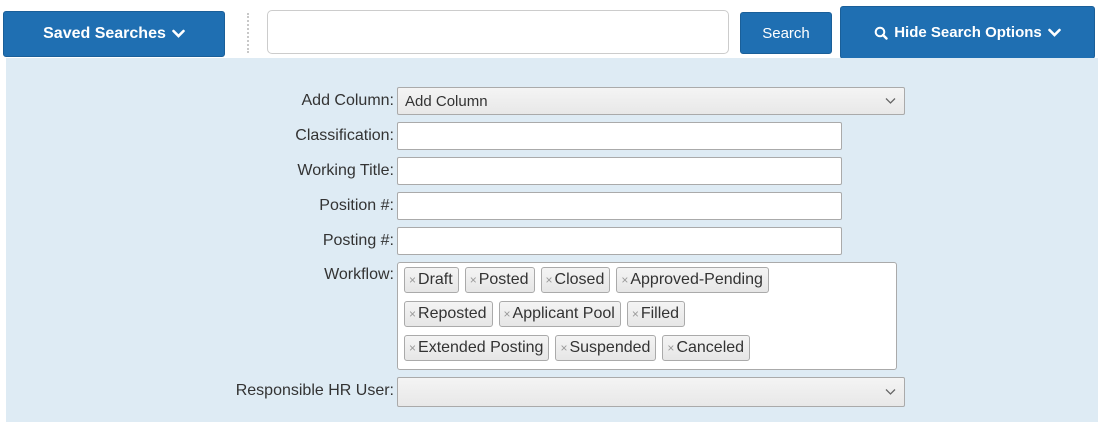 The height and width of the screenshot is (423, 1102). I want to click on workflow-tag: × Posted, so click(499, 280).